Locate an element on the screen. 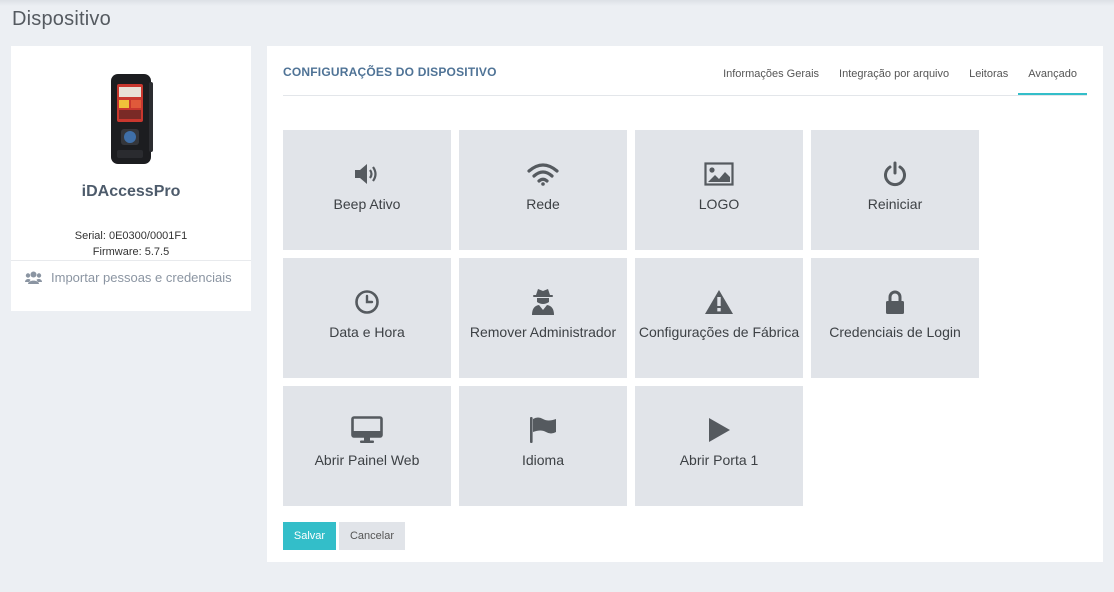  power-icon is located at coordinates (895, 174).